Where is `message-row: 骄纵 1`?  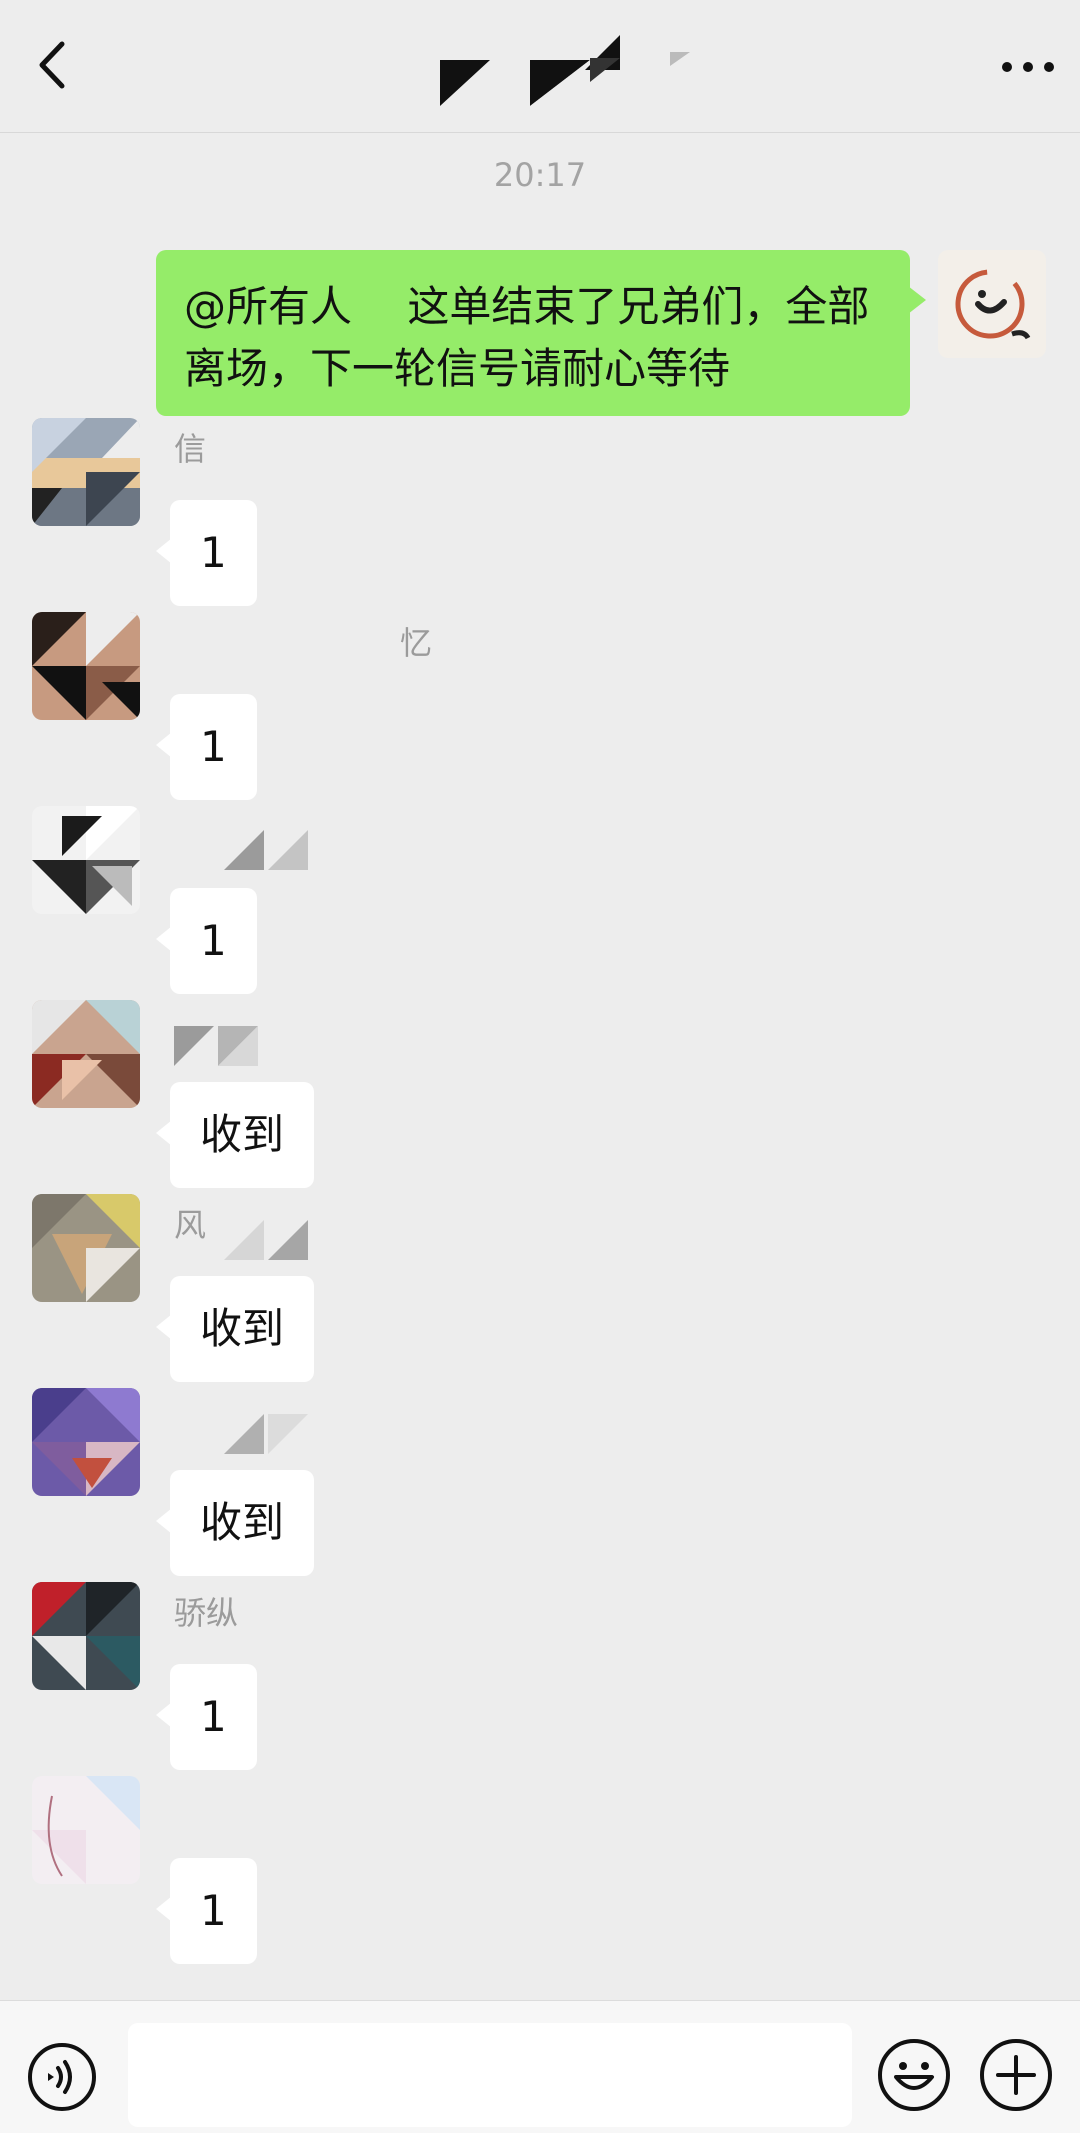
message-row: 骄纵 1 is located at coordinates (540, 1675).